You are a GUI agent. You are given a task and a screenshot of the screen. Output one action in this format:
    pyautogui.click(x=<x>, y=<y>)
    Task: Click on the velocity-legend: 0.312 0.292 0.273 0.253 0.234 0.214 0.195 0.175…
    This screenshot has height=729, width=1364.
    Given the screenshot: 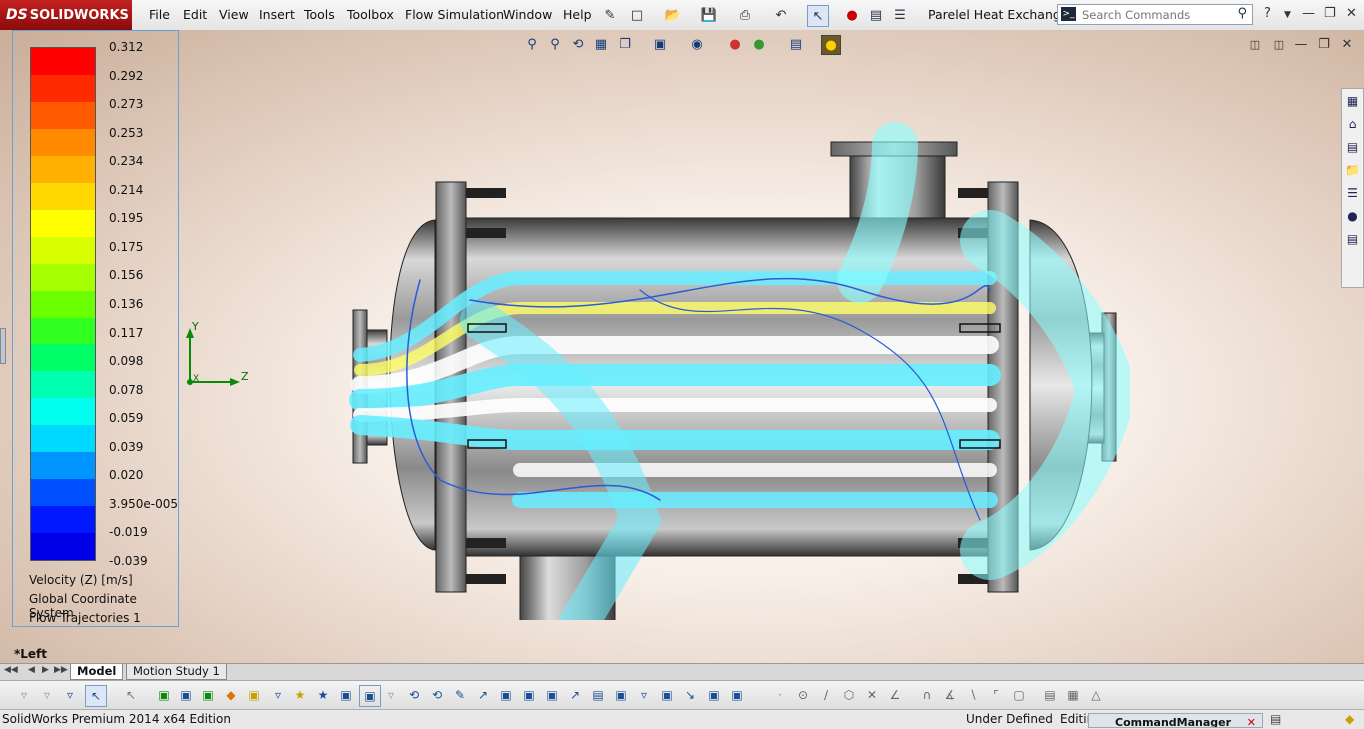 What is the action you would take?
    pyautogui.click(x=95, y=328)
    